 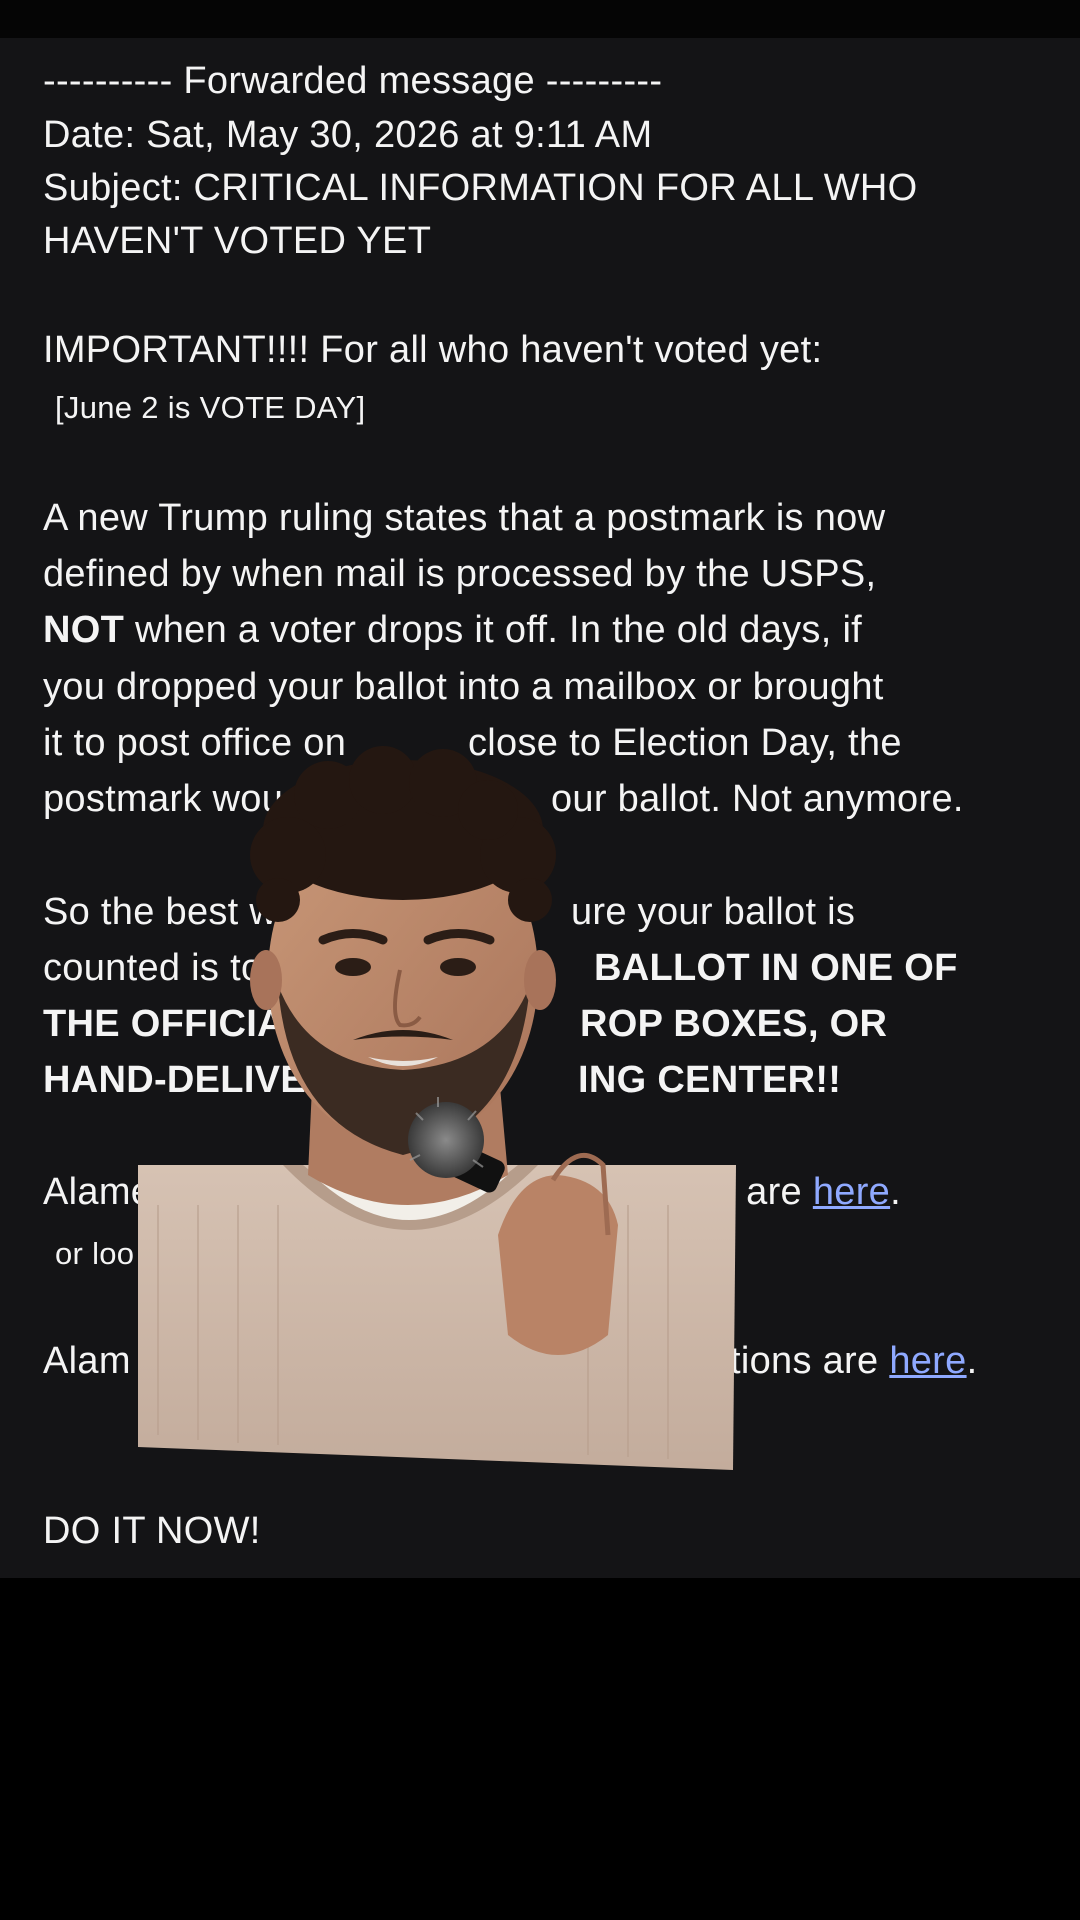 I want to click on or-look-text: or loo, so click(x=95, y=1253).